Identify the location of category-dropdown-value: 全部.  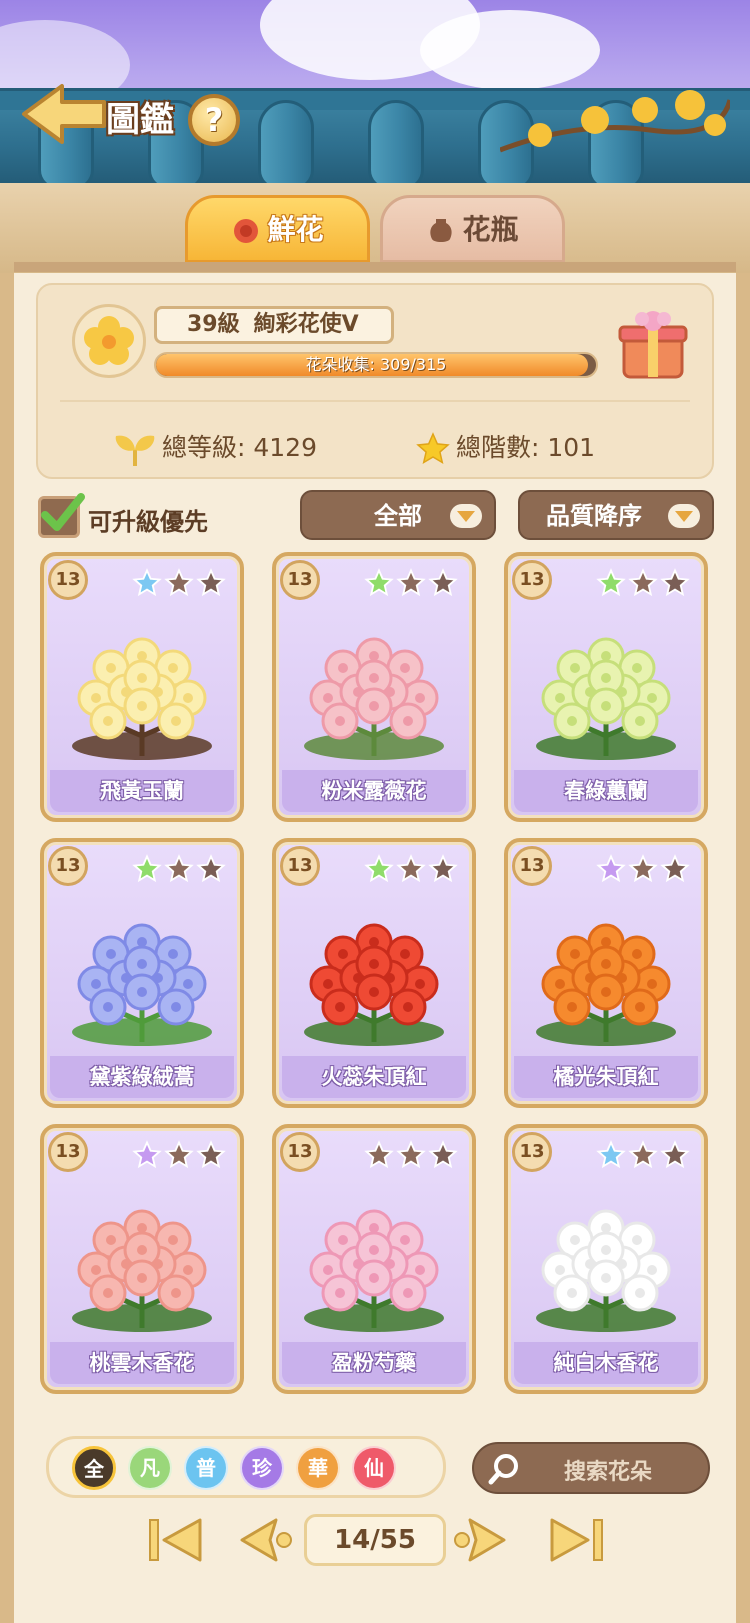
(398, 516).